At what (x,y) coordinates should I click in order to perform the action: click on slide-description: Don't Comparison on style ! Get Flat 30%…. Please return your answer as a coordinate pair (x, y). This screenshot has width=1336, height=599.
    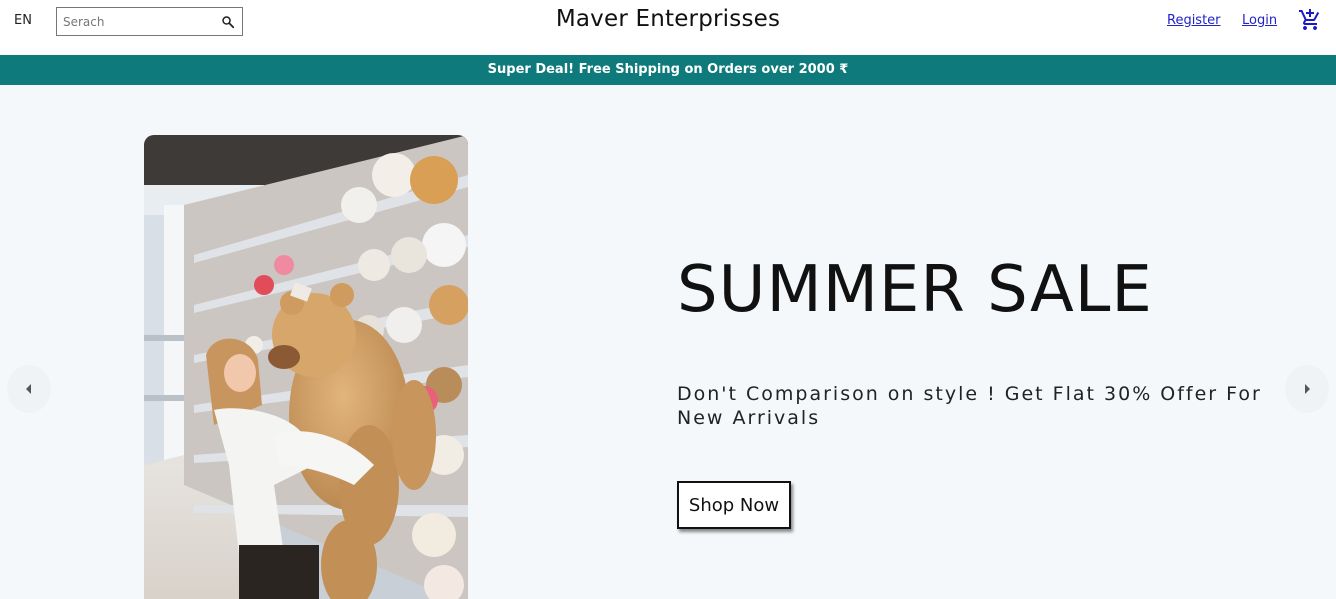
    Looking at the image, I should click on (969, 406).